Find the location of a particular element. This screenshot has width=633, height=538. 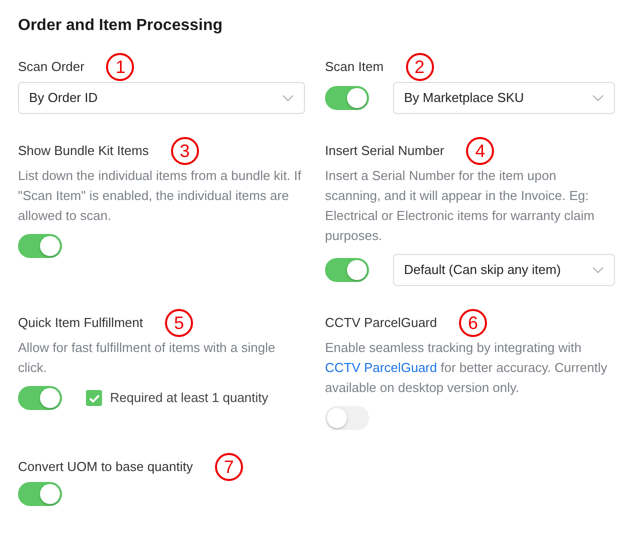

section-title: Order and Item Processing is located at coordinates (121, 26).